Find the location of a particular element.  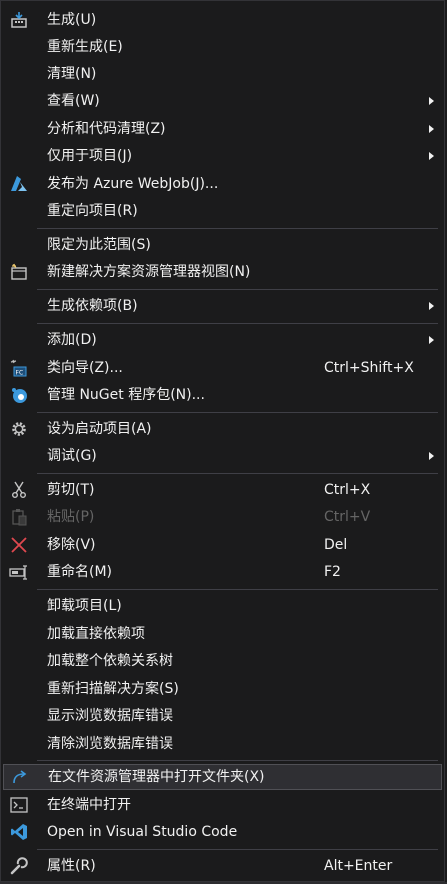

vscode-icon is located at coordinates (19, 832).